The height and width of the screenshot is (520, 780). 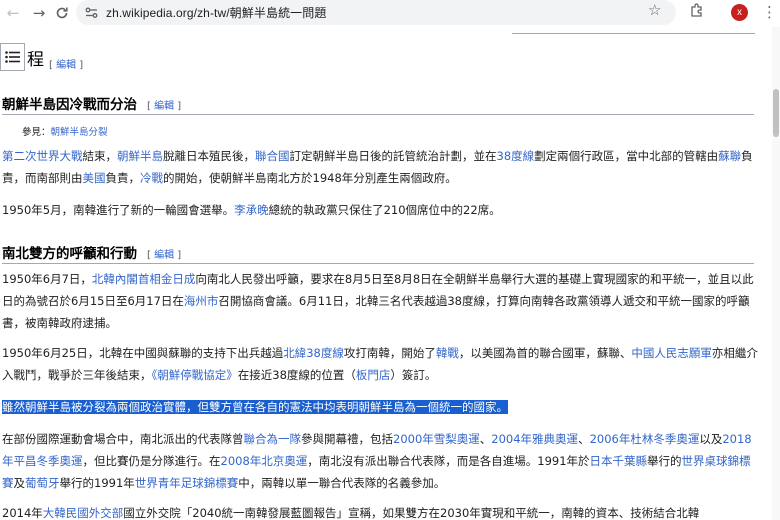 I want to click on inline-link: 海州市, so click(x=201, y=301).